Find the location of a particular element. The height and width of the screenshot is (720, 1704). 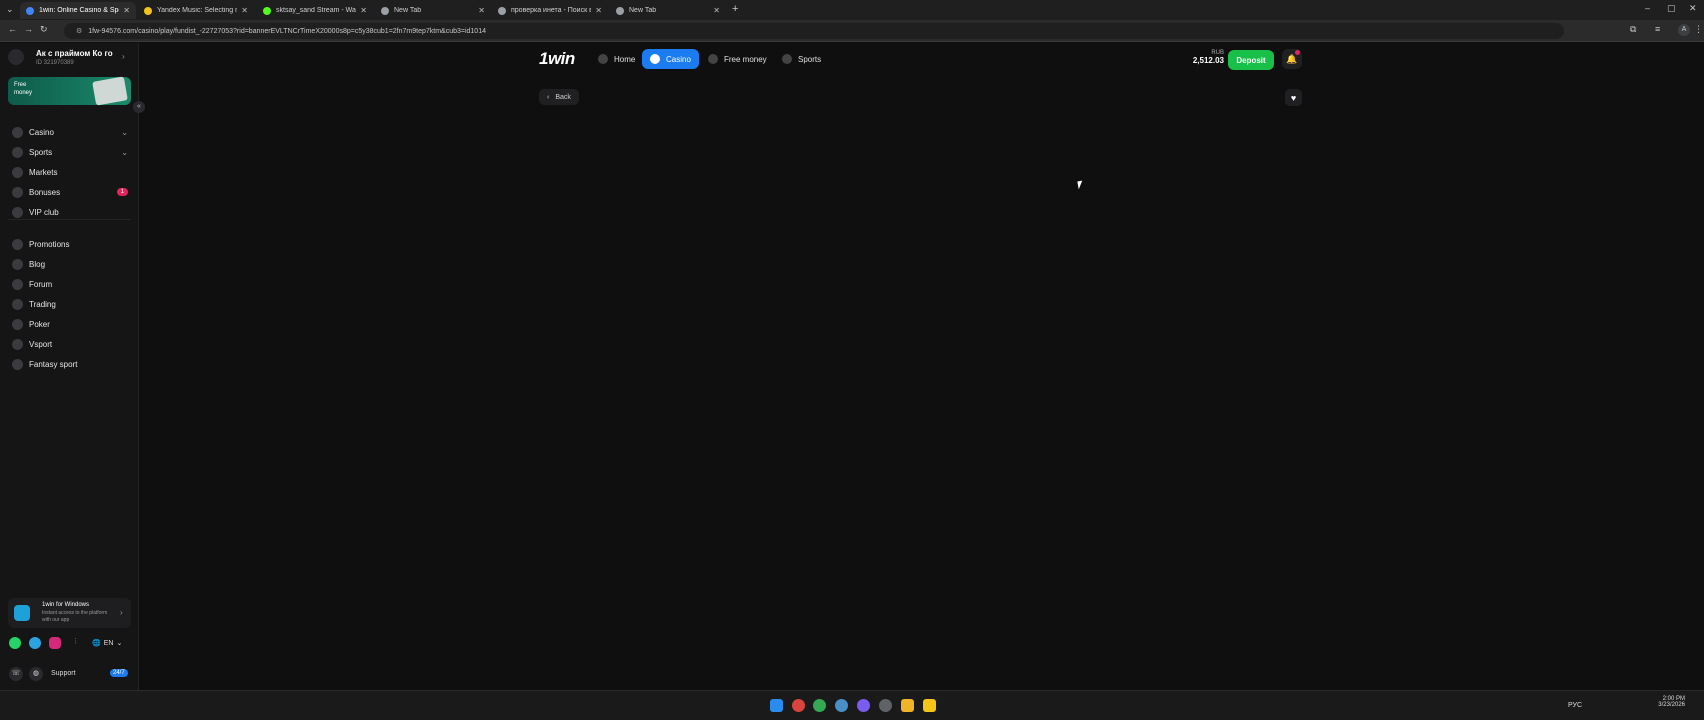

forward-nav-icon: → is located at coordinates (28, 29).